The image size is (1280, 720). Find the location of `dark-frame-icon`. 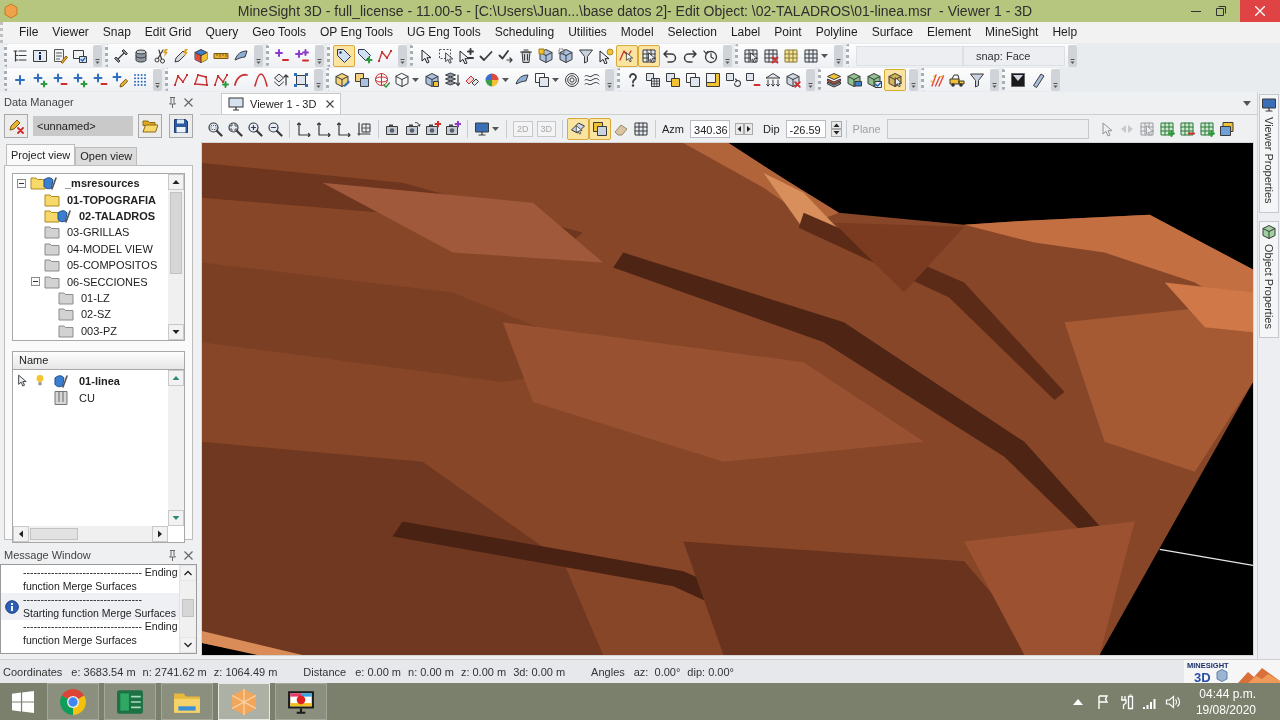

dark-frame-icon is located at coordinates (1018, 79).